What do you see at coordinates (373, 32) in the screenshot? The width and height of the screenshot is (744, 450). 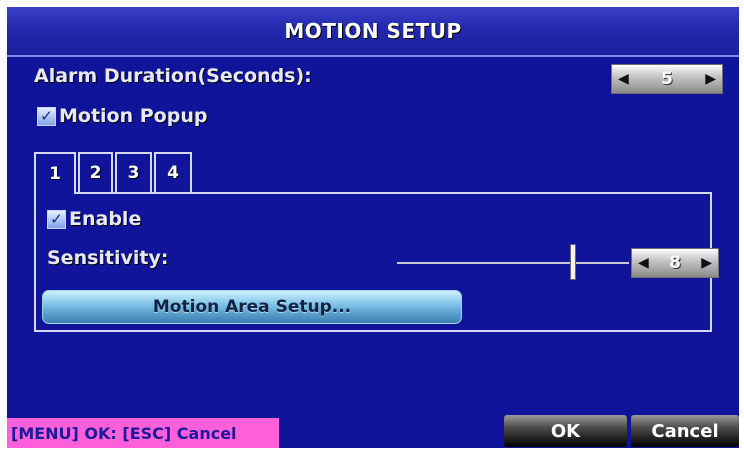 I see `window-title: MOTION SETUP` at bounding box center [373, 32].